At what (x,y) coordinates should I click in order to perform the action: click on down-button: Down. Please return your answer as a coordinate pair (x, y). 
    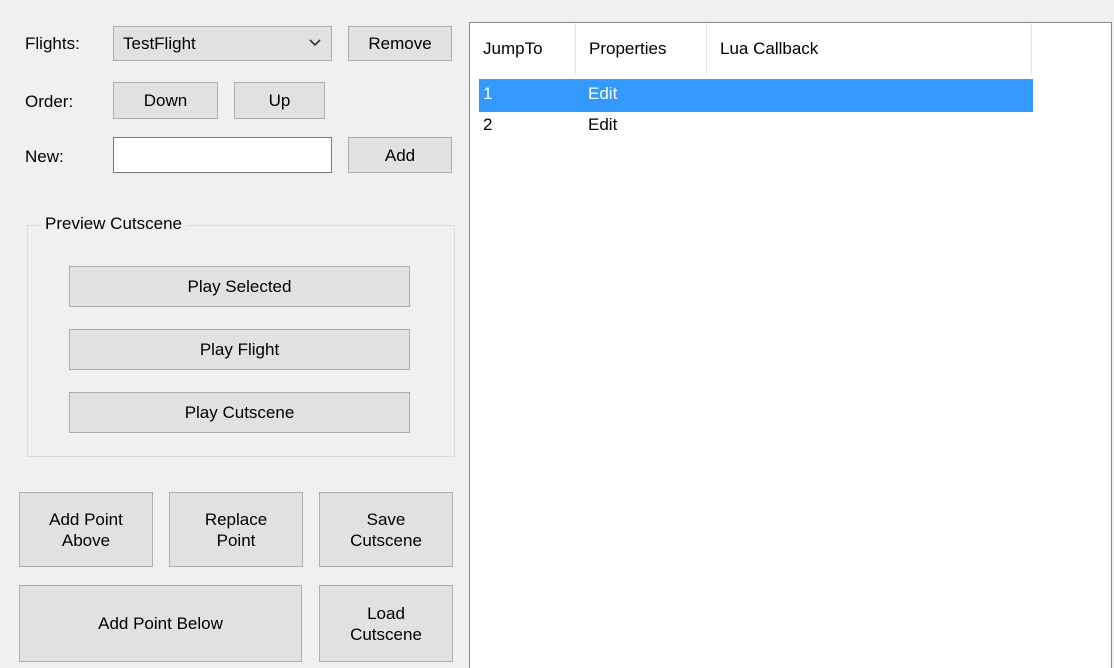
    Looking at the image, I should click on (165, 100).